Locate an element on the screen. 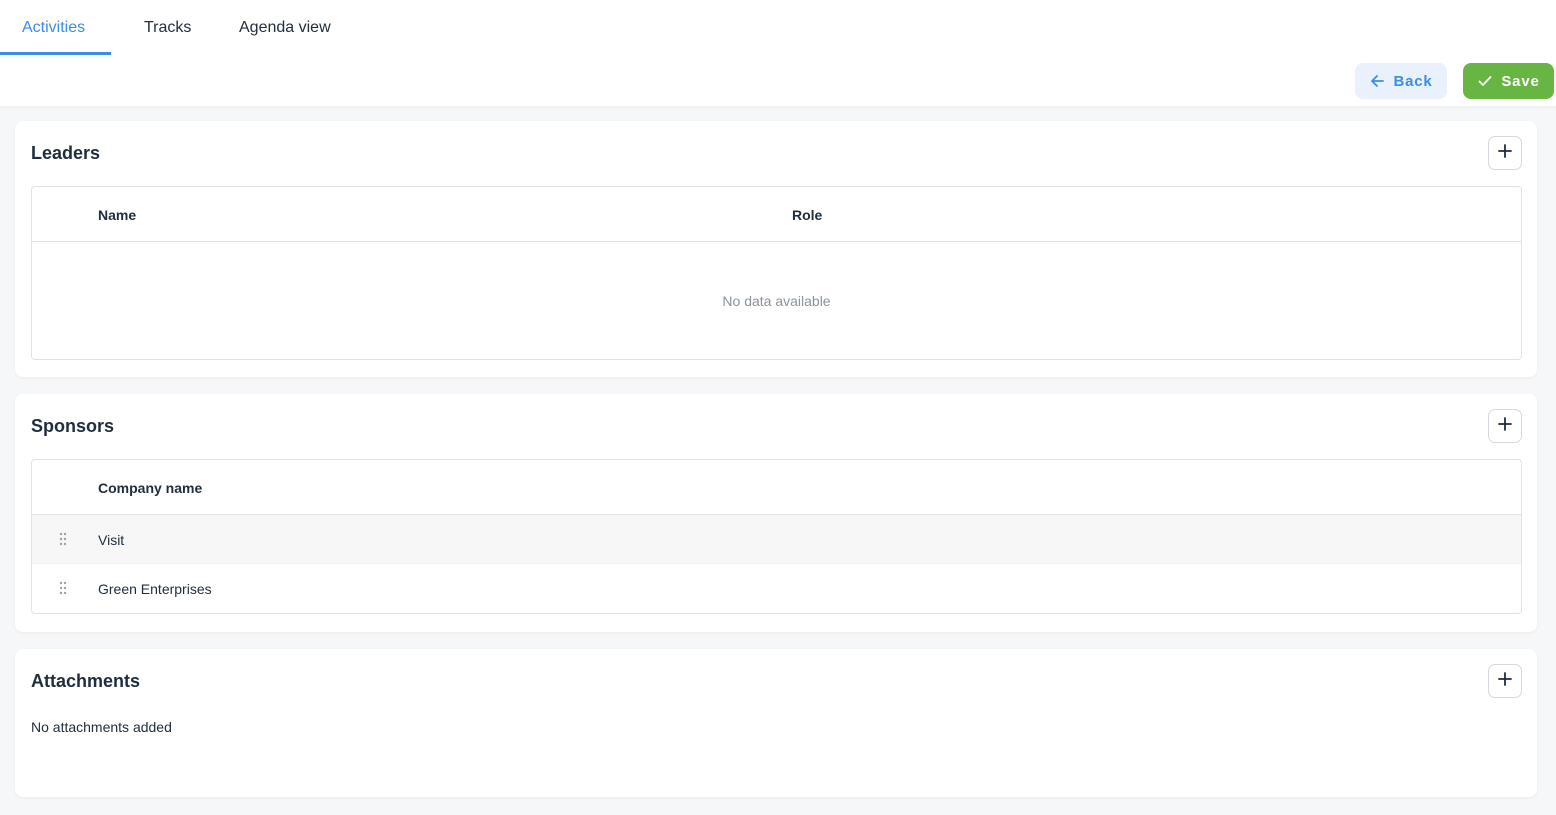 Image resolution: width=1556 pixels, height=815 pixels. tab-agenda-view: Agenda view is located at coordinates (288, 27).